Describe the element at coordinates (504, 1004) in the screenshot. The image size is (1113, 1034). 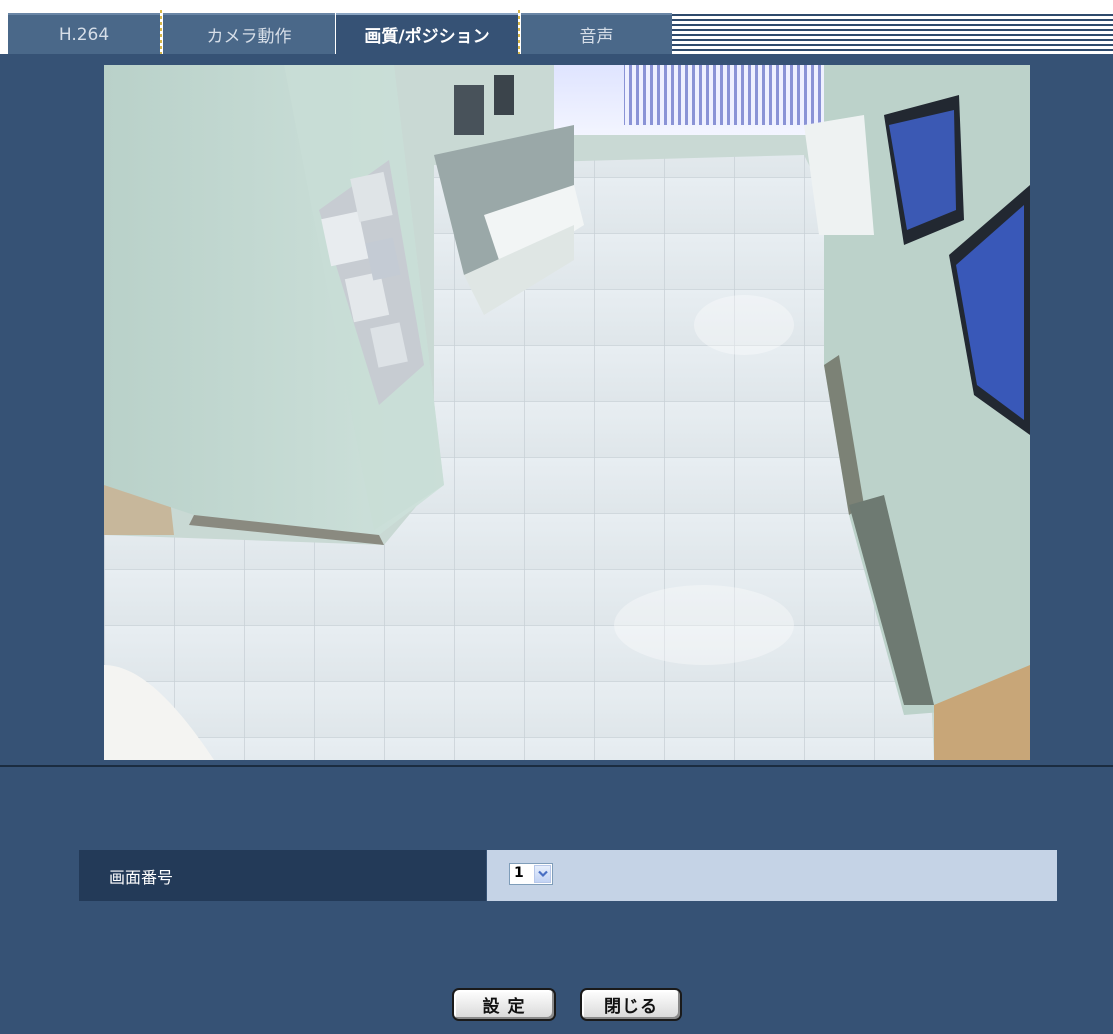
I see `set-button: 設 定` at that location.